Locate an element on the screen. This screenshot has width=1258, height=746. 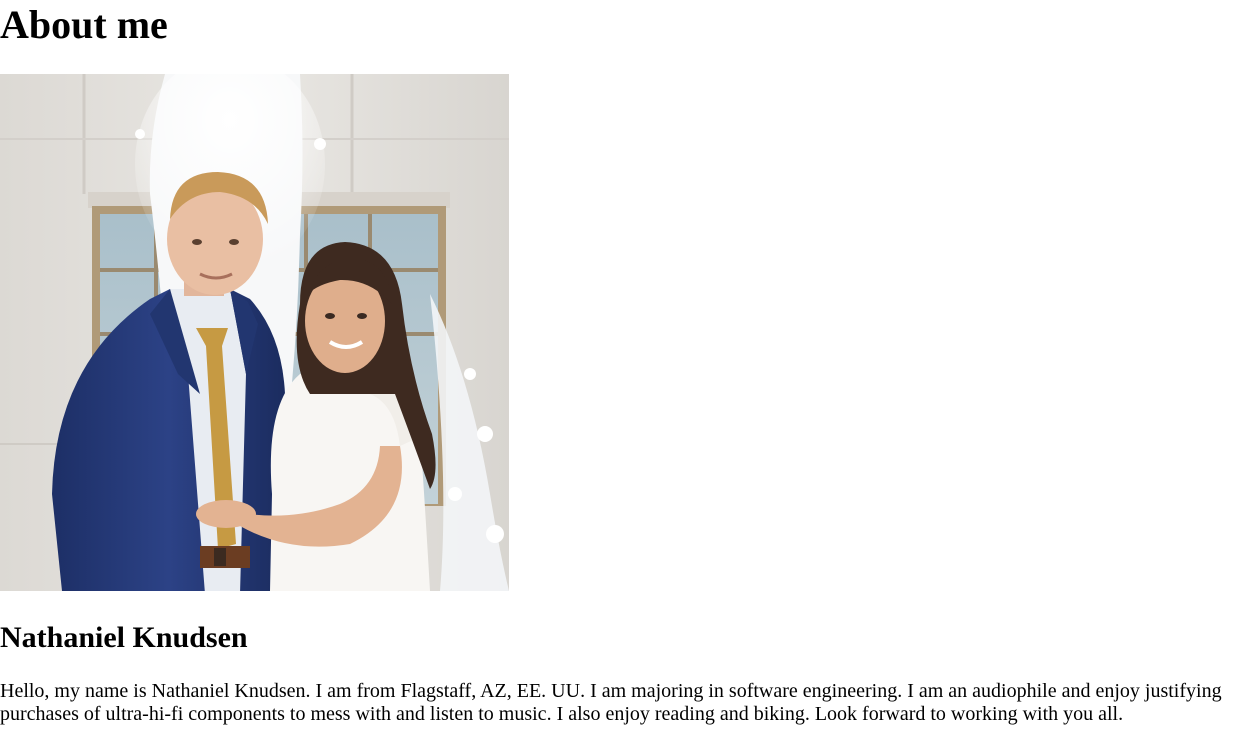
page-title: About me is located at coordinates (84, 24).